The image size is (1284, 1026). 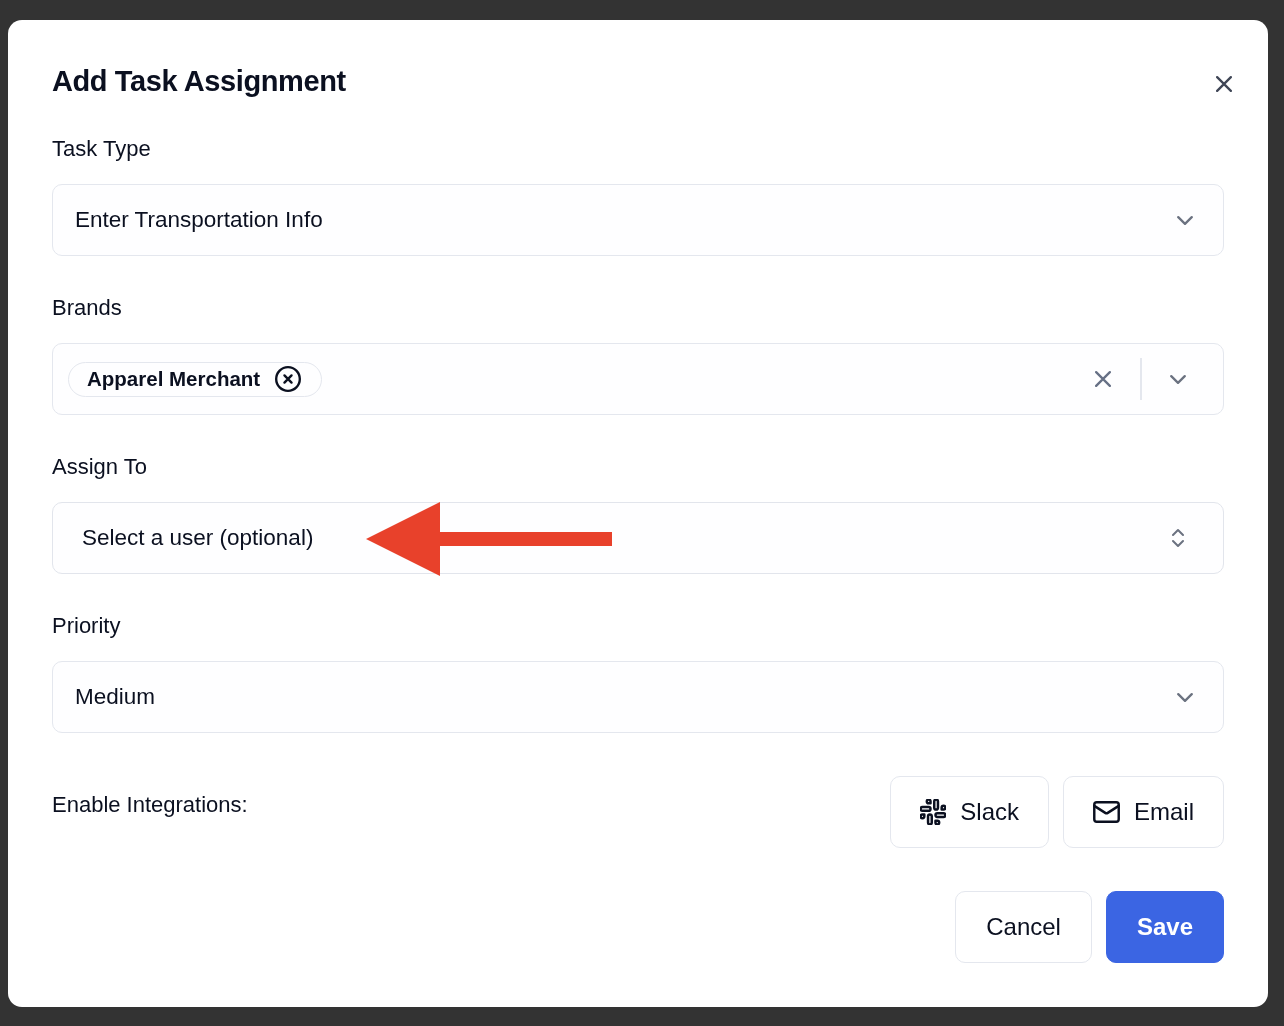 What do you see at coordinates (638, 538) in the screenshot?
I see `user-select-field: Select a user (optional)` at bounding box center [638, 538].